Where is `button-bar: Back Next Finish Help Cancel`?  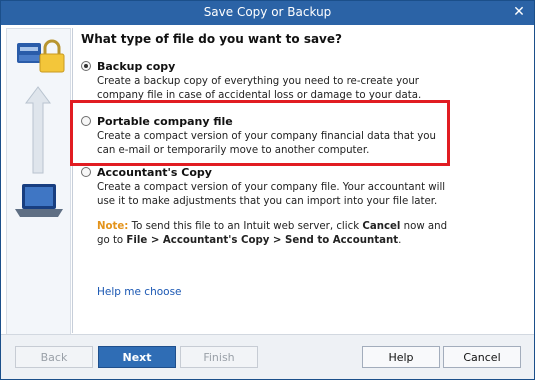
button-bar: Back Next Finish Help Cancel is located at coordinates (267, 356).